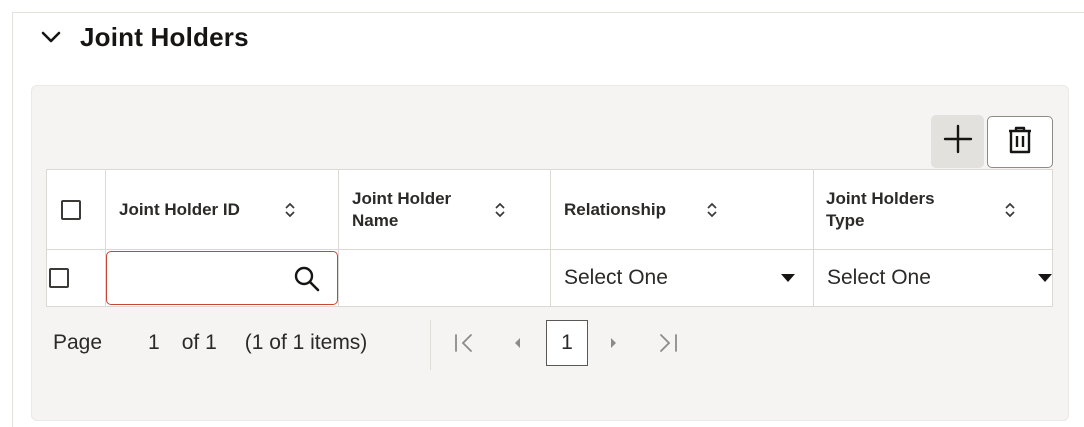 This screenshot has height=427, width=1084. Describe the element at coordinates (154, 342) in the screenshot. I see `page-number: 1` at that location.